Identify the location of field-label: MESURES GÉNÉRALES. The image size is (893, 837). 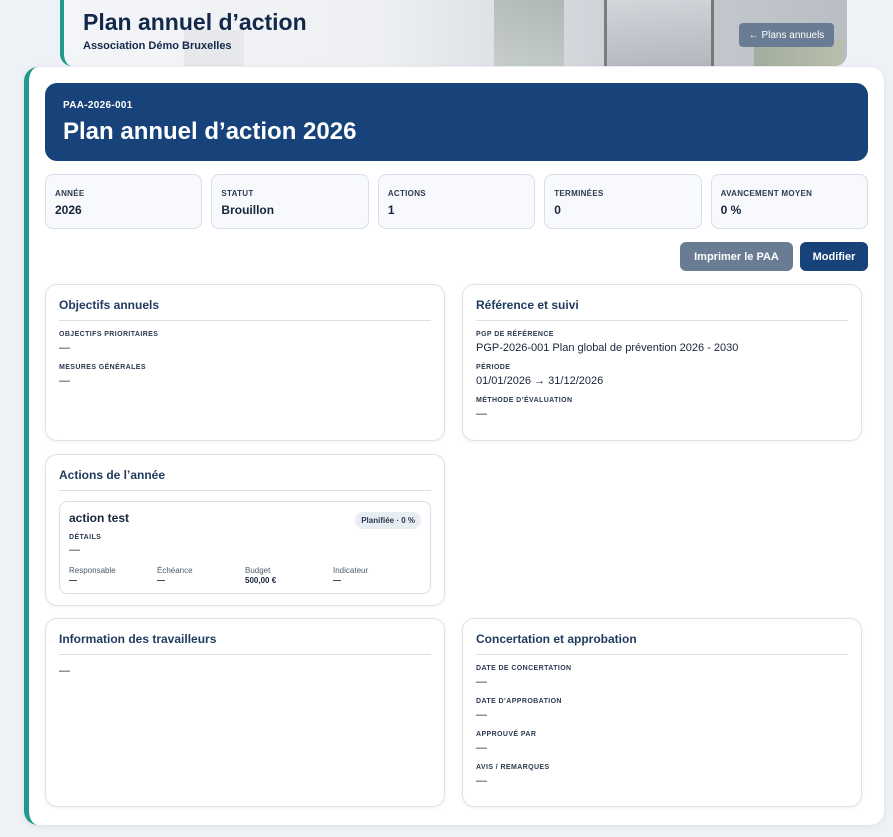
(102, 367).